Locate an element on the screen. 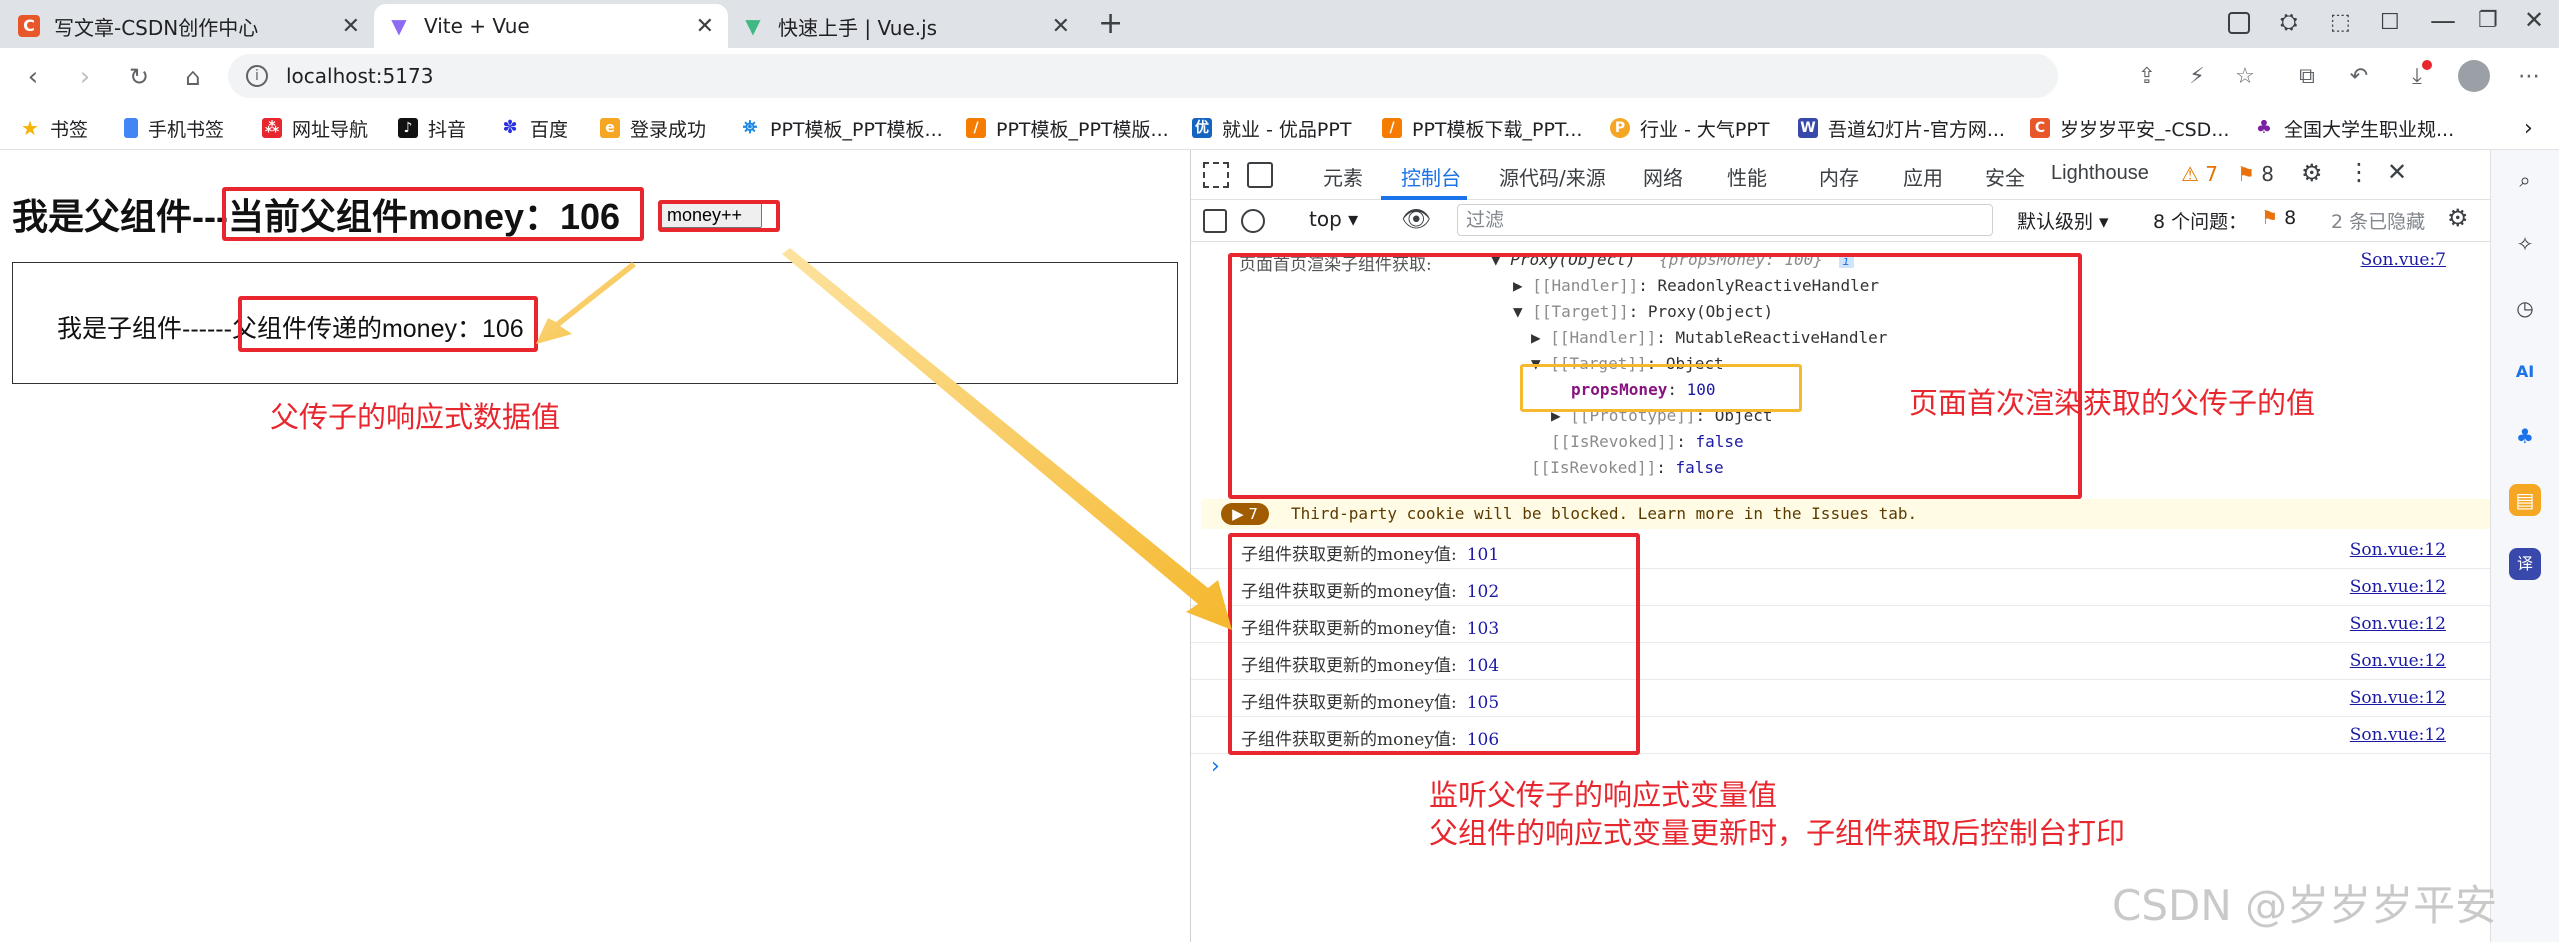  console-toolbar: top ▾ 👁 过滤 默认级别 ▾ 8 个问题： ⚑ 8 2 条已隐藏 ⚙ is located at coordinates (1841, 221).